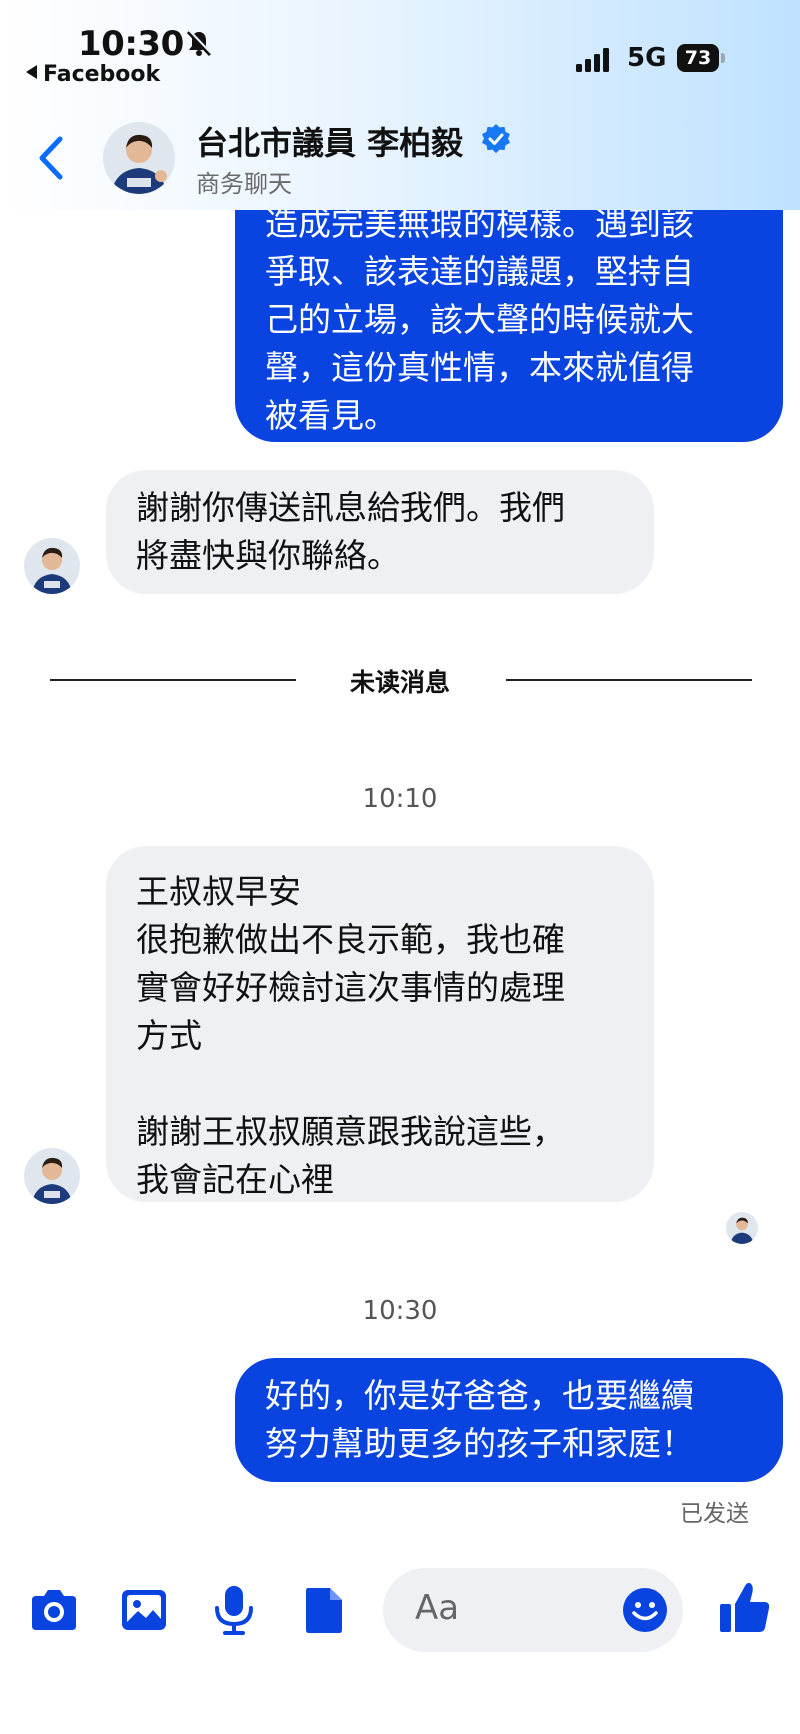  Describe the element at coordinates (218, 891) in the screenshot. I see `message-line: 王叔叔早安` at that location.